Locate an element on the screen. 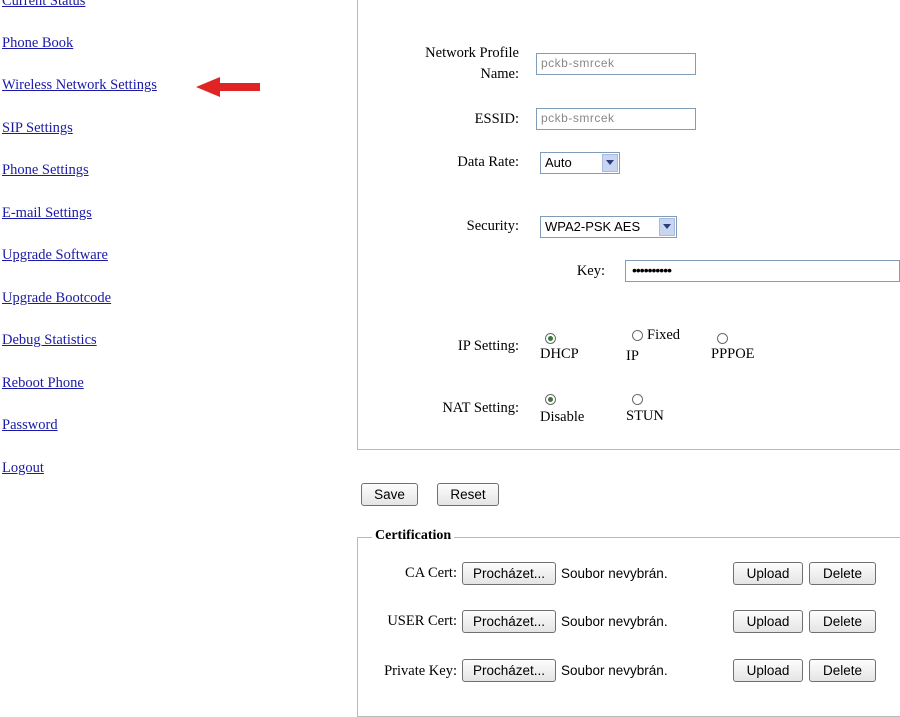 The width and height of the screenshot is (900, 717). nat-disable-radio is located at coordinates (550, 399).